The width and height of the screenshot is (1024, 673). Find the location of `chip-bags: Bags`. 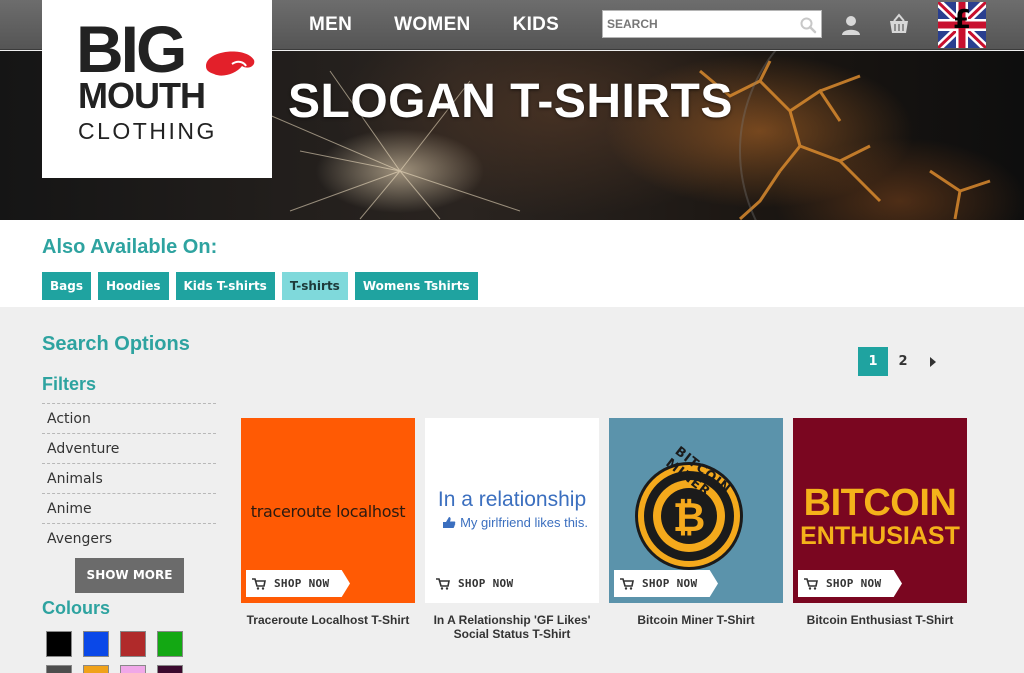

chip-bags: Bags is located at coordinates (66, 286).